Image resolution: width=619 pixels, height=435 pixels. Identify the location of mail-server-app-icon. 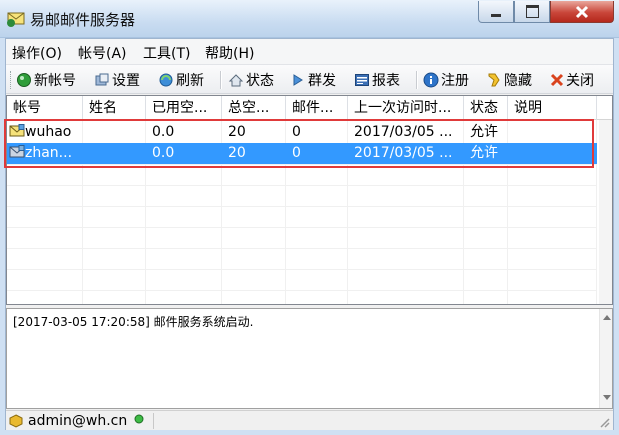
(16, 18).